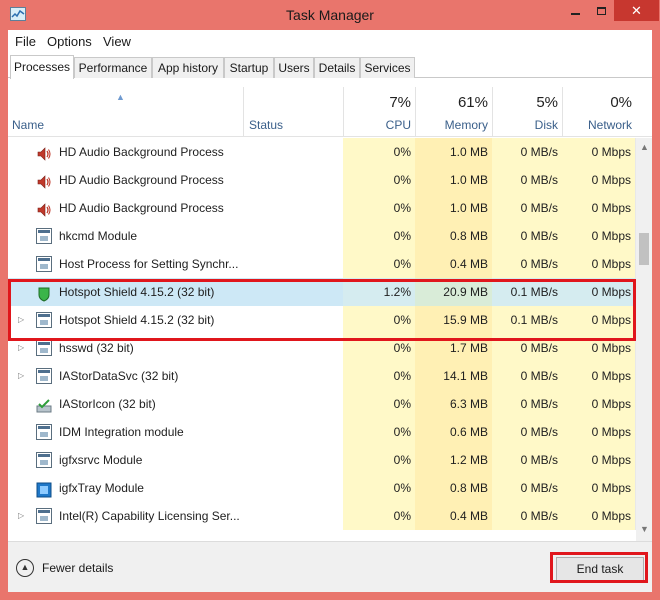  I want to click on fewer-details-button: ▲ Fewer details, so click(81, 570).